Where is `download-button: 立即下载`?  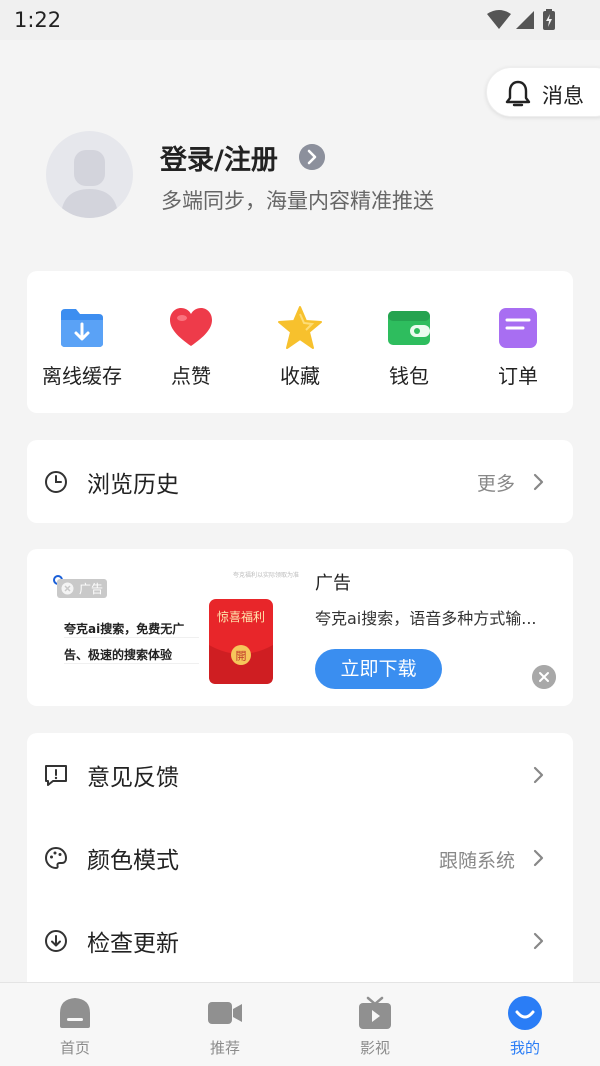 download-button: 立即下载 is located at coordinates (378, 669).